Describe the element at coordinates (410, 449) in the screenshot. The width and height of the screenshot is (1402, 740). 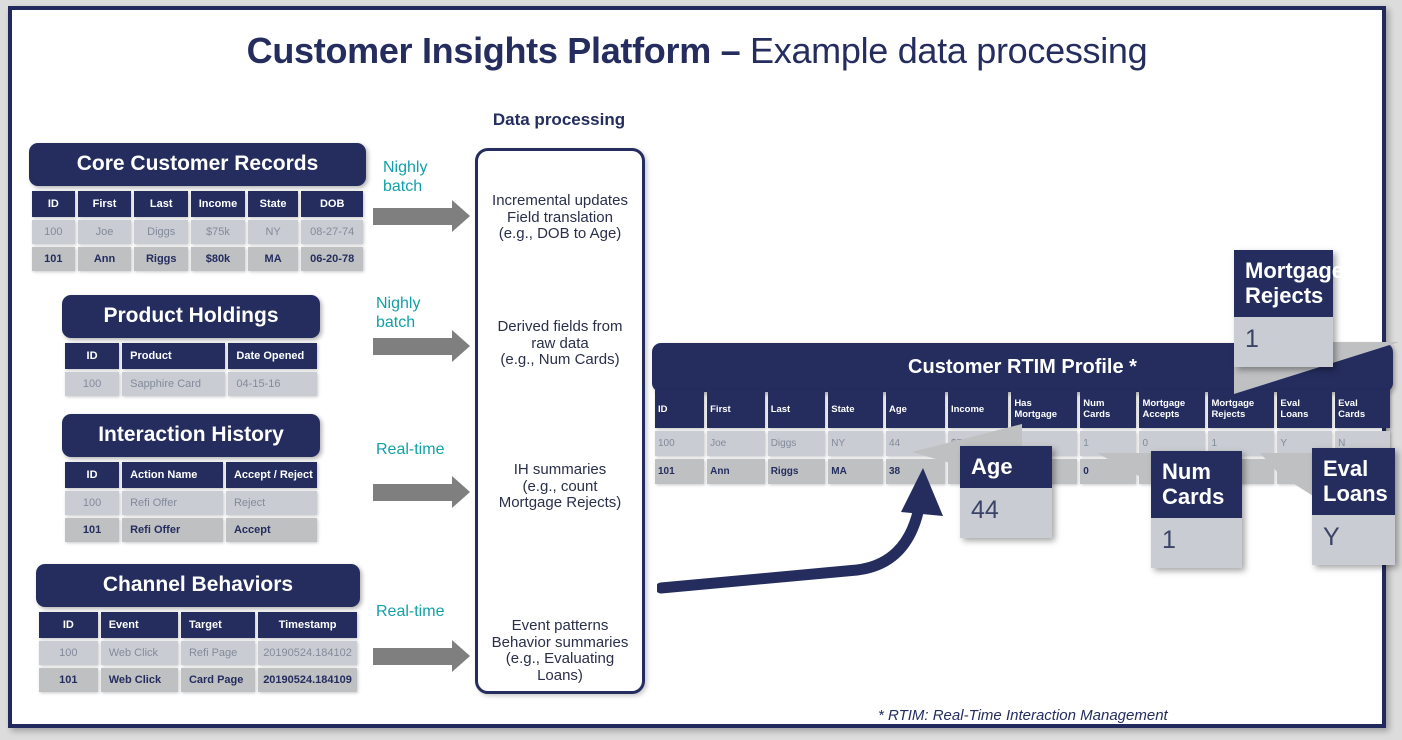
I see `flow-label-real-time-1: Real-time` at that location.